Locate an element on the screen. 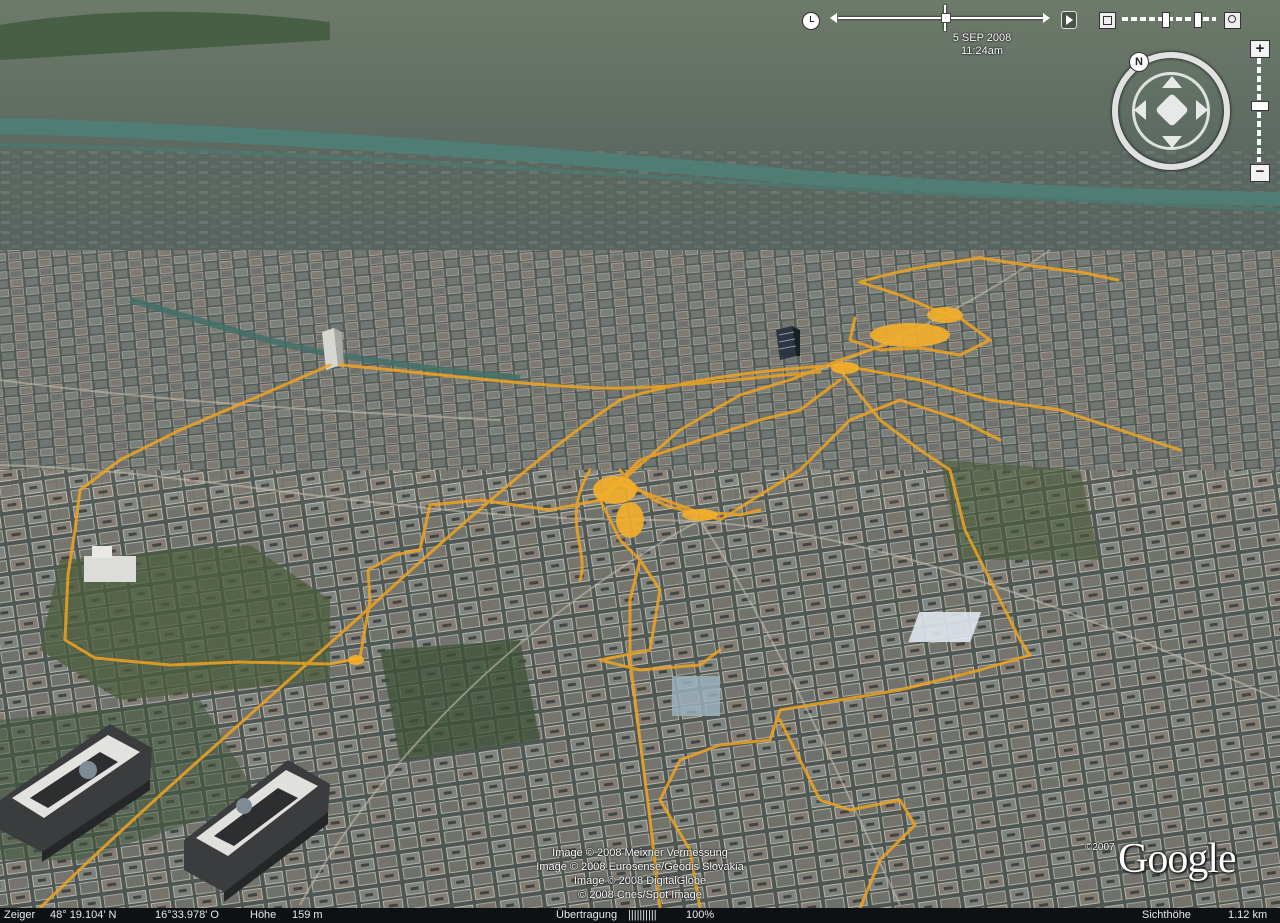 The width and height of the screenshot is (1280, 923). pointer-longitude: 16°33.978' O is located at coordinates (187, 915).